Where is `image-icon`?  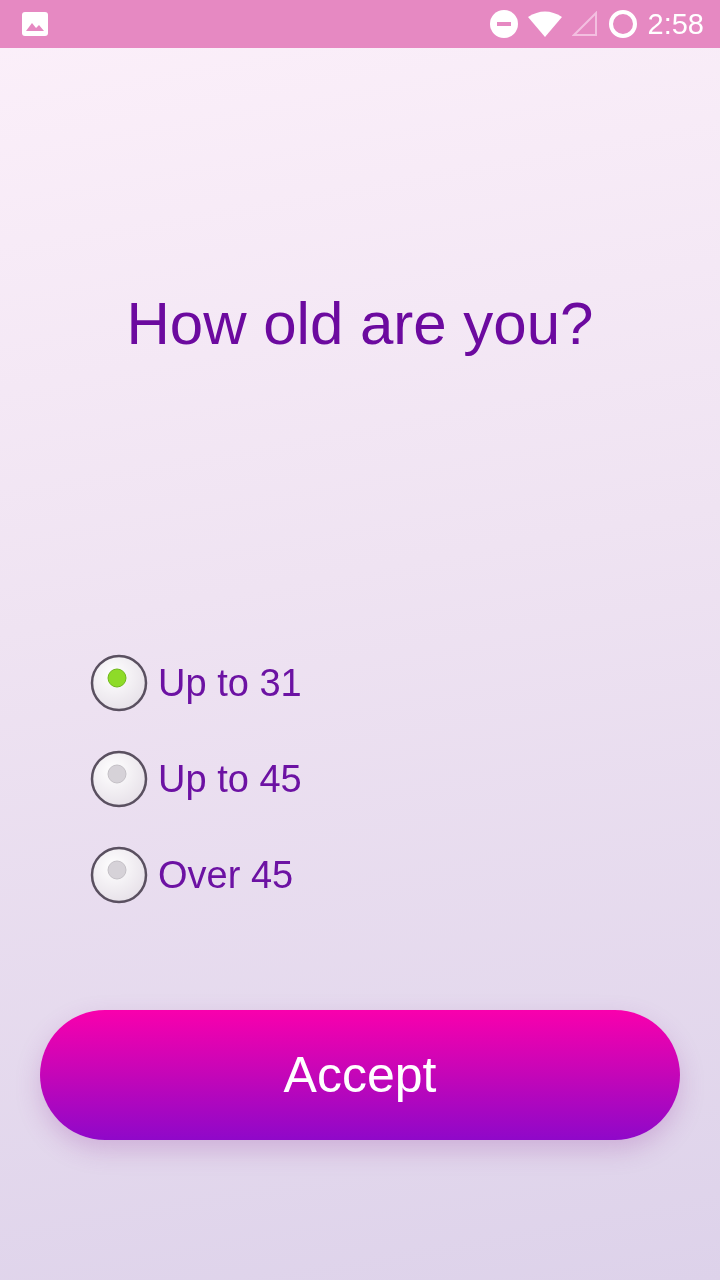 image-icon is located at coordinates (35, 24).